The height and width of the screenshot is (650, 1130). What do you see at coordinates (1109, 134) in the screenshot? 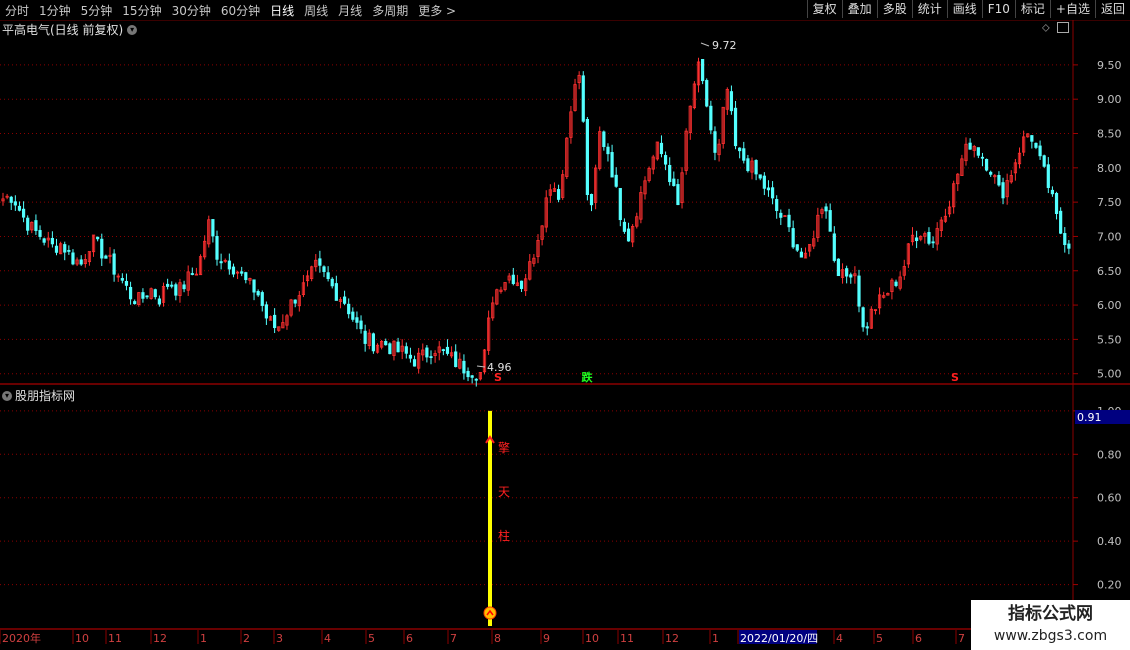
I see `price-tick-label: 8.50` at bounding box center [1109, 134].